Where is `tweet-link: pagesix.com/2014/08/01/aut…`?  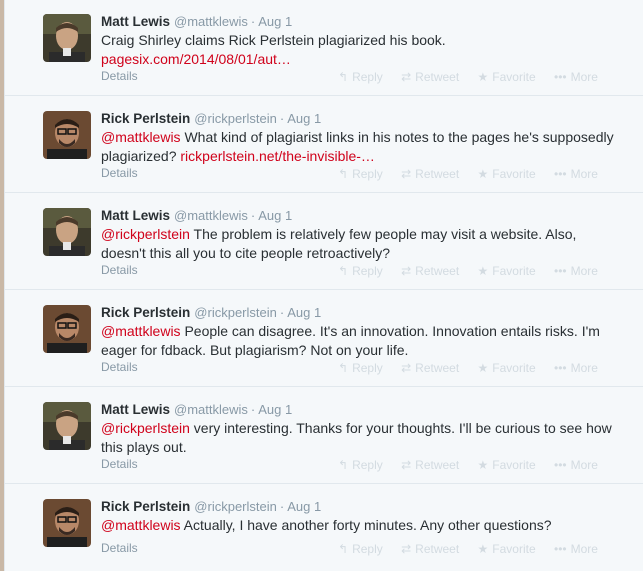
tweet-link: pagesix.com/2014/08/01/aut… is located at coordinates (196, 59).